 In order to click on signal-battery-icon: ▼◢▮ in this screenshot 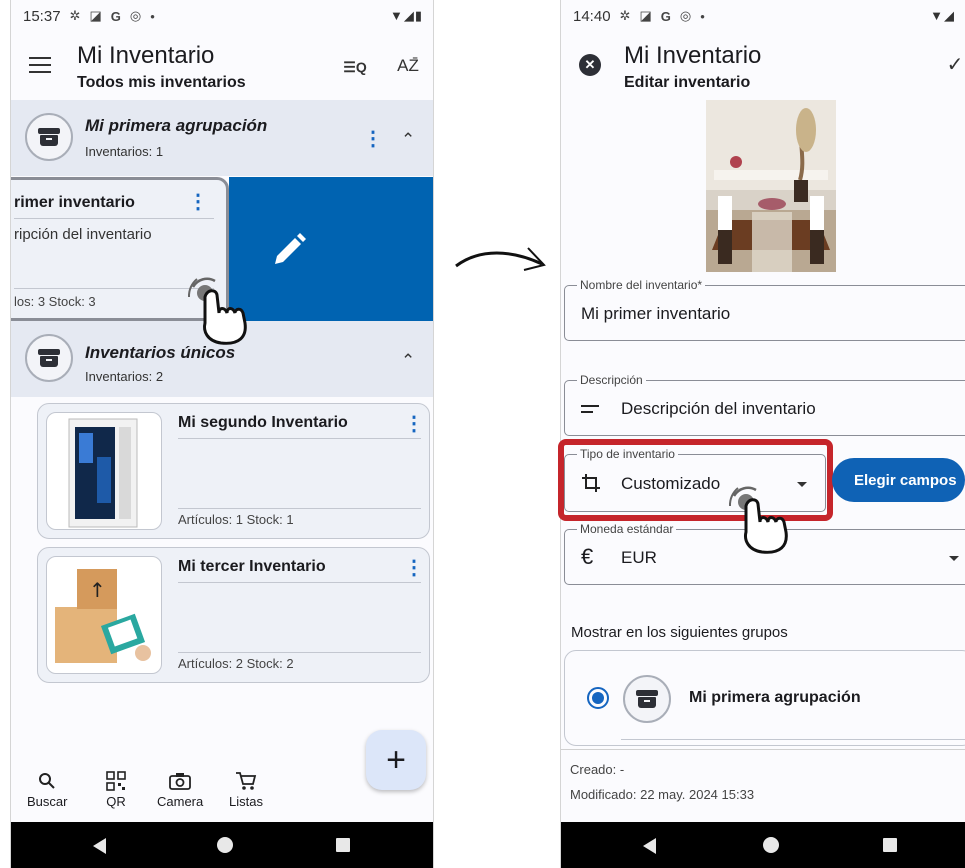, I will do `click(406, 15)`.